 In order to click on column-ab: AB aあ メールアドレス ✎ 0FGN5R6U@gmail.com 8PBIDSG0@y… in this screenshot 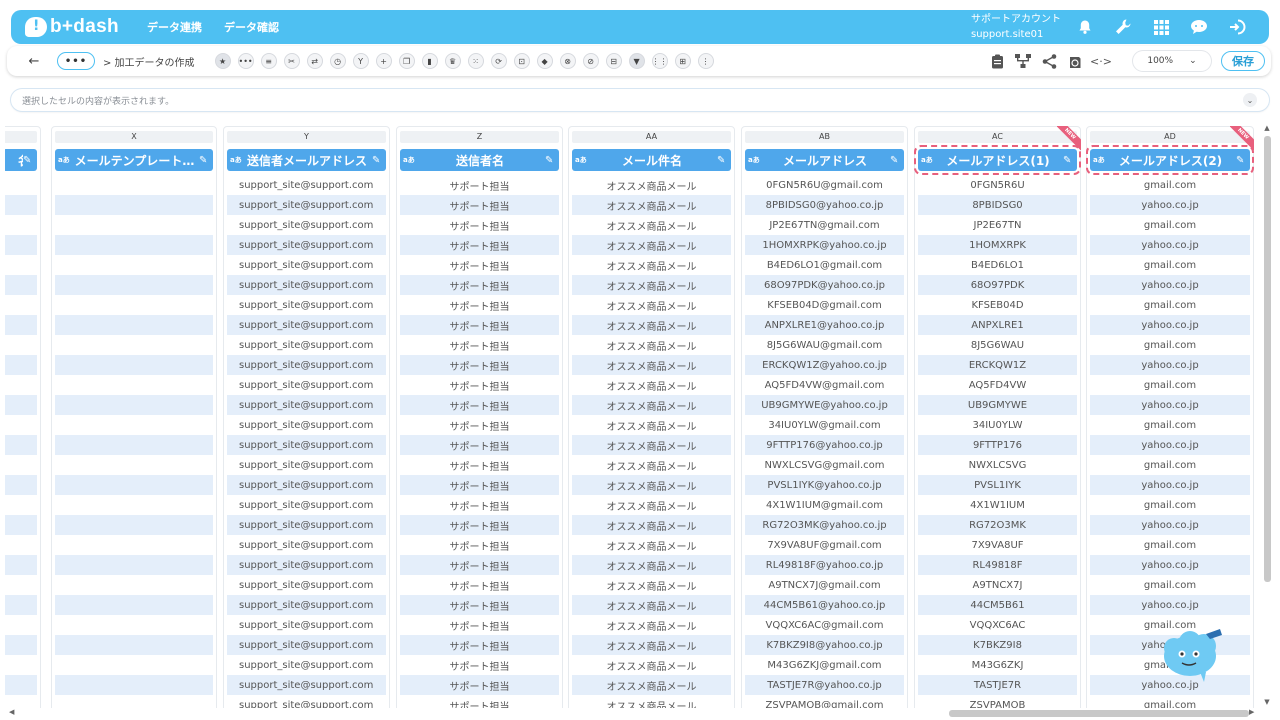, I will do `click(824, 417)`.